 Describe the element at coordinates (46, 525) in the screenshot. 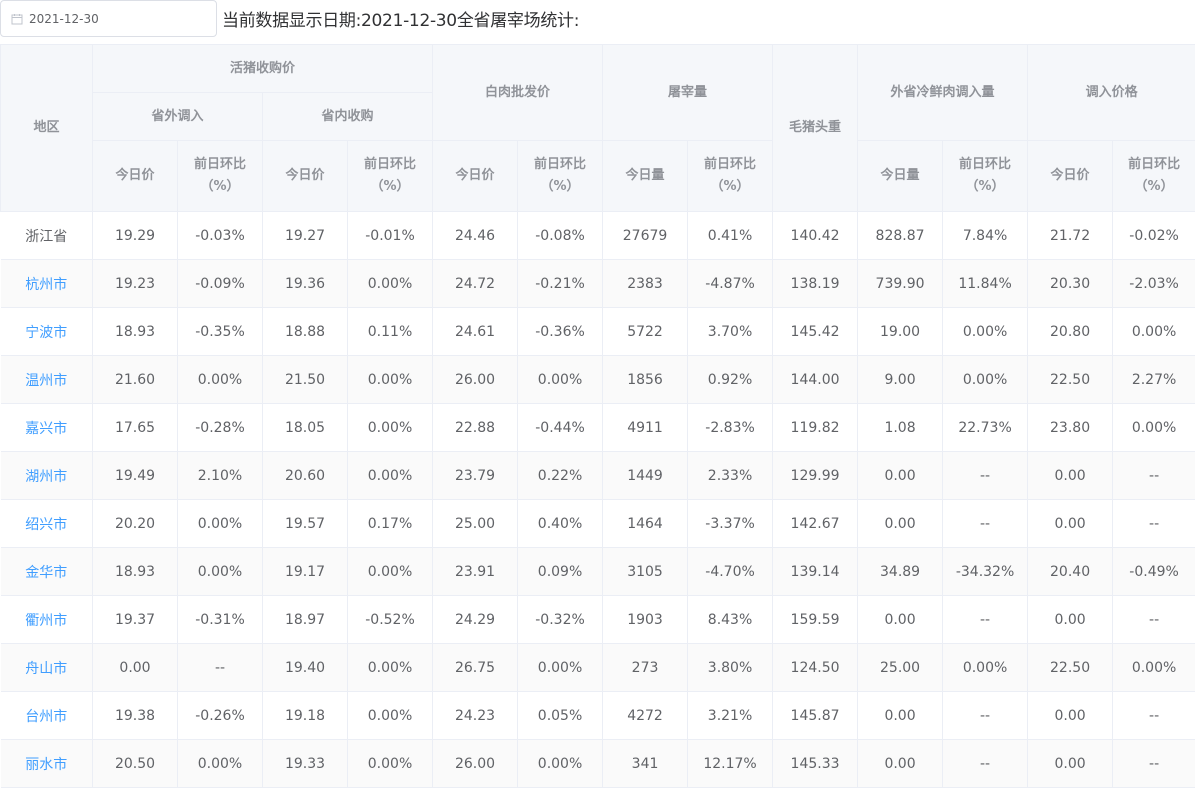

I see `region-link: 绍兴市` at that location.